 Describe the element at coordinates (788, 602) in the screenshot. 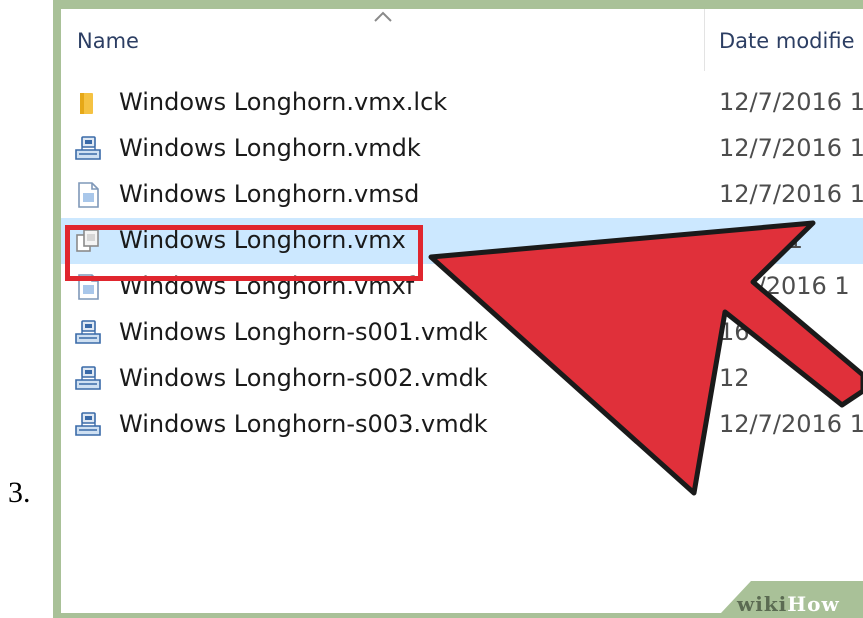

I see `wikihow-watermark: wikiHow` at that location.